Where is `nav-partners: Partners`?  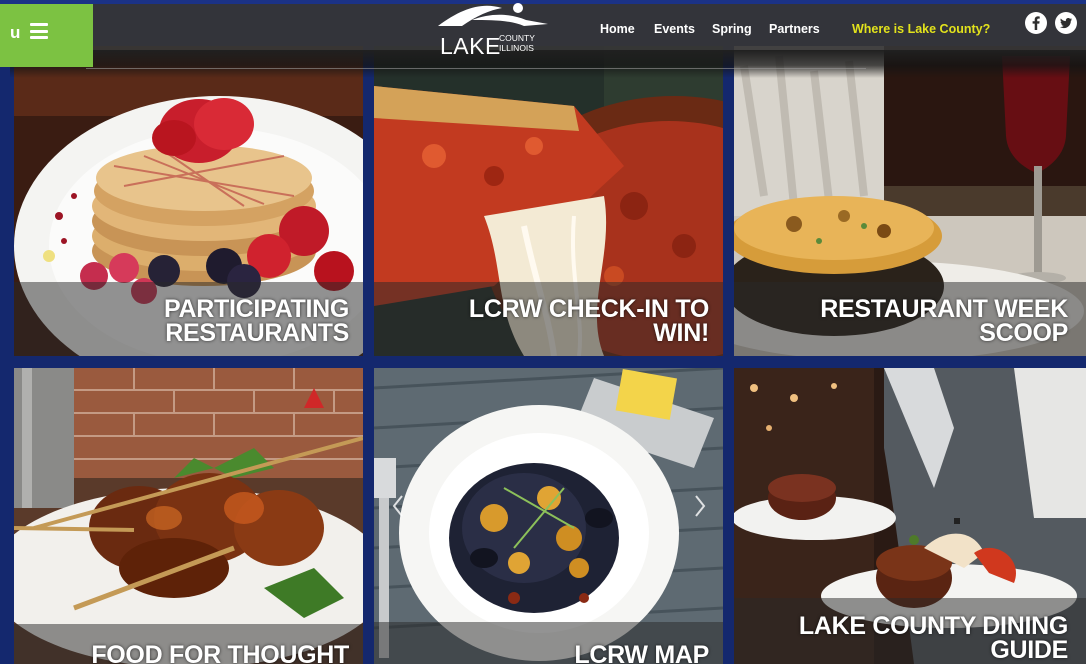
nav-partners: Partners is located at coordinates (794, 29).